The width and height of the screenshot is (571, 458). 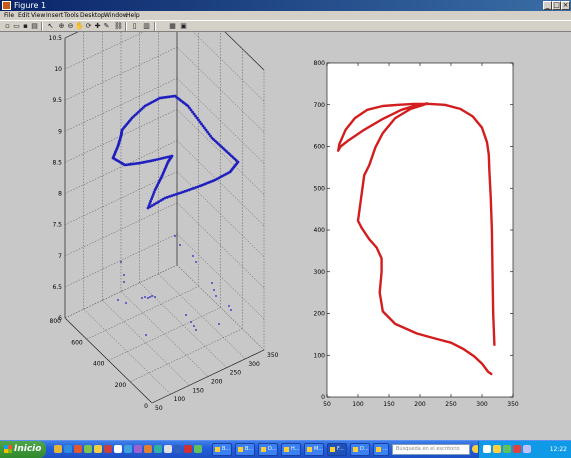 I want to click on x-tick-label: 100, so click(x=358, y=404).